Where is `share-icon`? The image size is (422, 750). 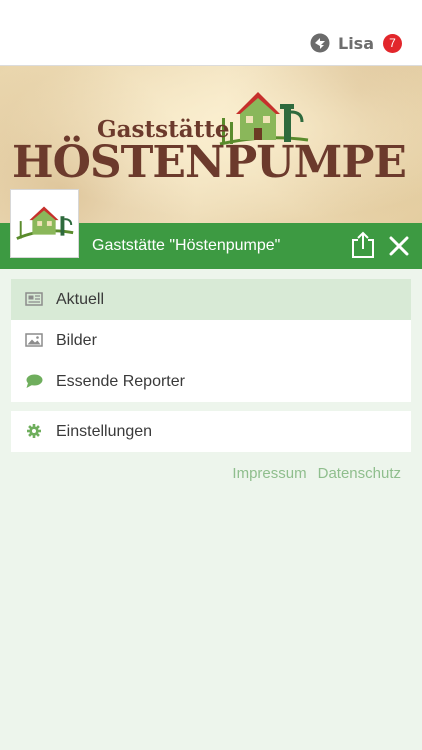 share-icon is located at coordinates (363, 245).